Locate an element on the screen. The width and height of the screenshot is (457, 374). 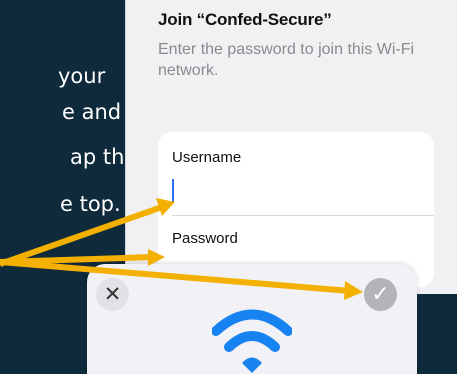
field-divider is located at coordinates (303, 215).